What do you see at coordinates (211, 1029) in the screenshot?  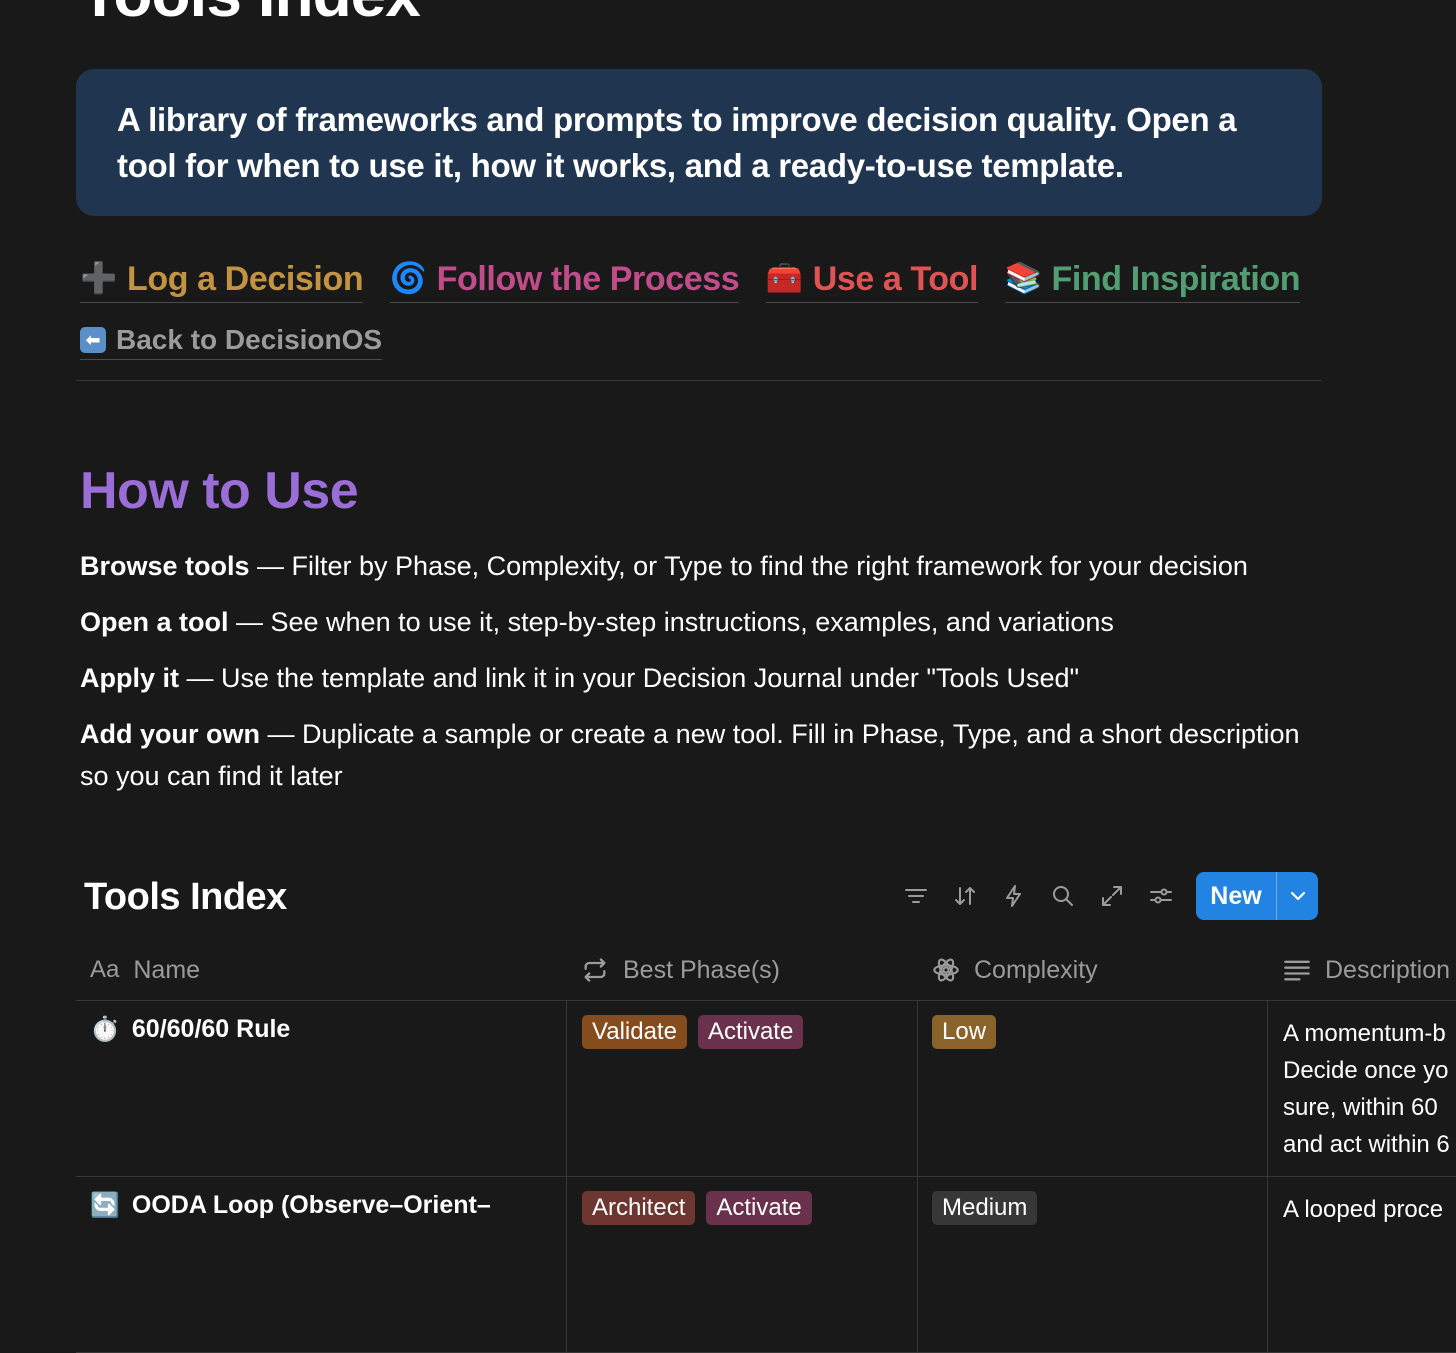 I see `row-name-text: 60/60/60 Rule` at bounding box center [211, 1029].